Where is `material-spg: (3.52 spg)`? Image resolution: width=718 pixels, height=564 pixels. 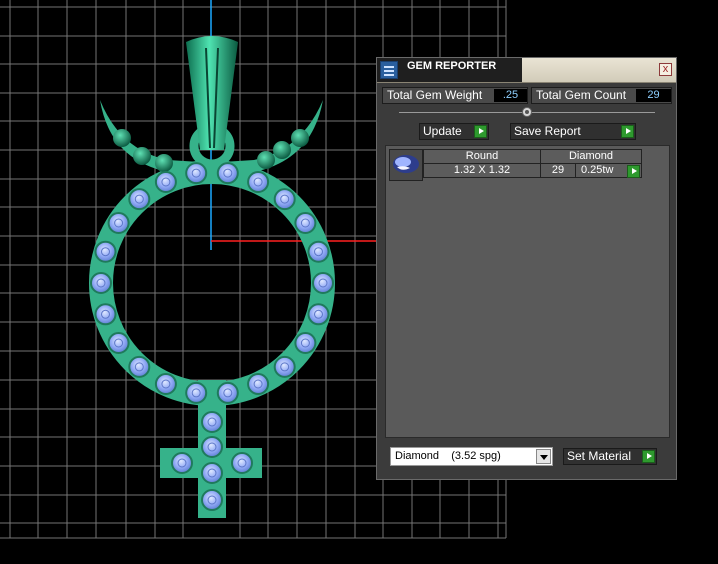 material-spg: (3.52 spg) is located at coordinates (476, 456).